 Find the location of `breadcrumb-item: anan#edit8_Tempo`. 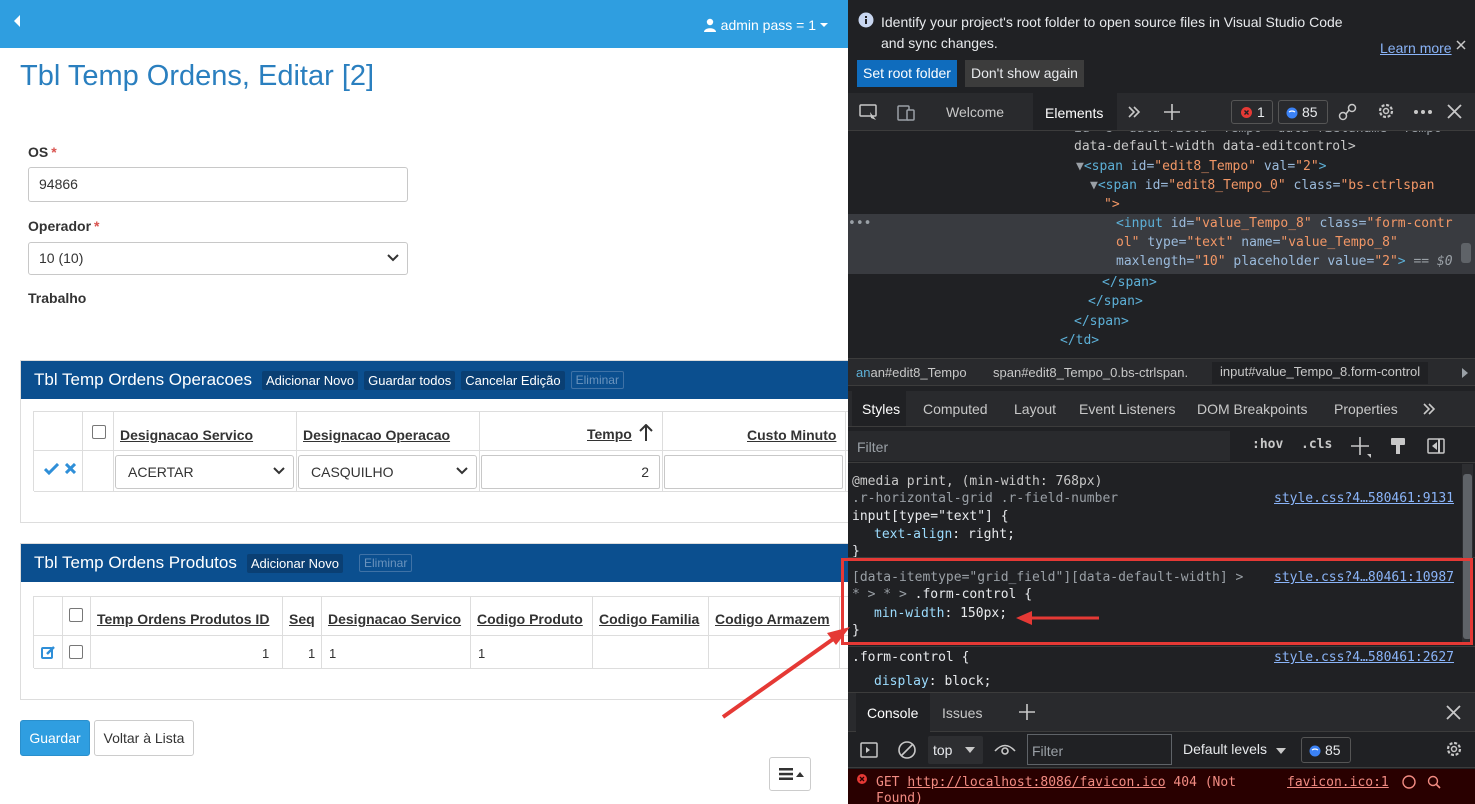

breadcrumb-item: anan#edit8_Tempo is located at coordinates (911, 372).